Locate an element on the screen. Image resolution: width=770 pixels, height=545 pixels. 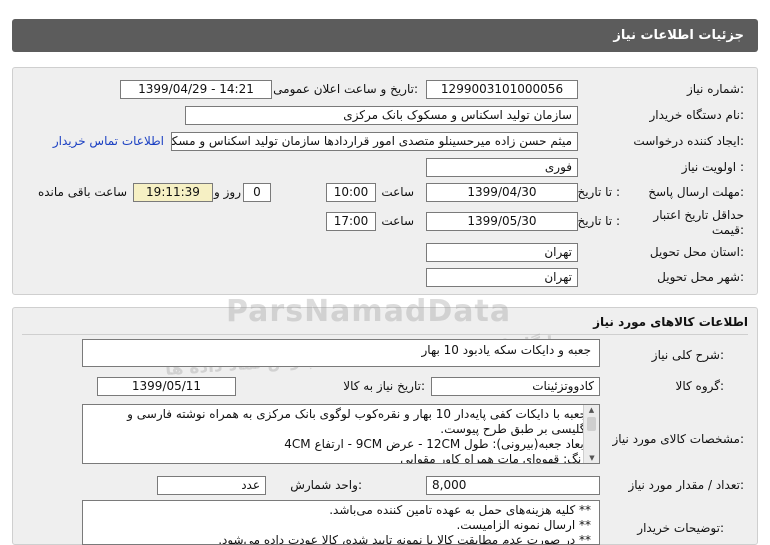
priority-label: اولویت نیاز : is located at coordinates (712, 167).